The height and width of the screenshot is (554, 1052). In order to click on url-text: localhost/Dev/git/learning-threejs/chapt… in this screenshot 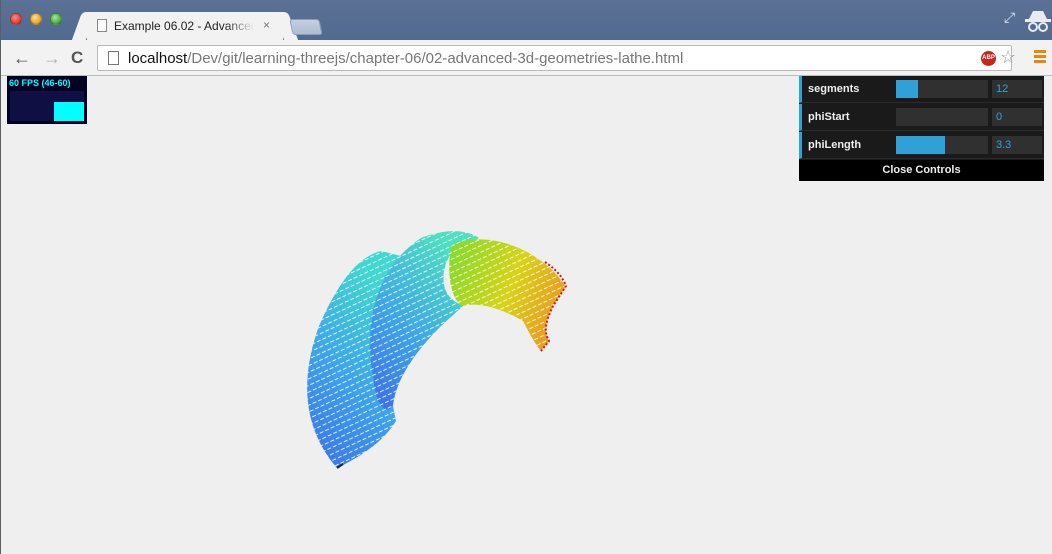, I will do `click(405, 58)`.